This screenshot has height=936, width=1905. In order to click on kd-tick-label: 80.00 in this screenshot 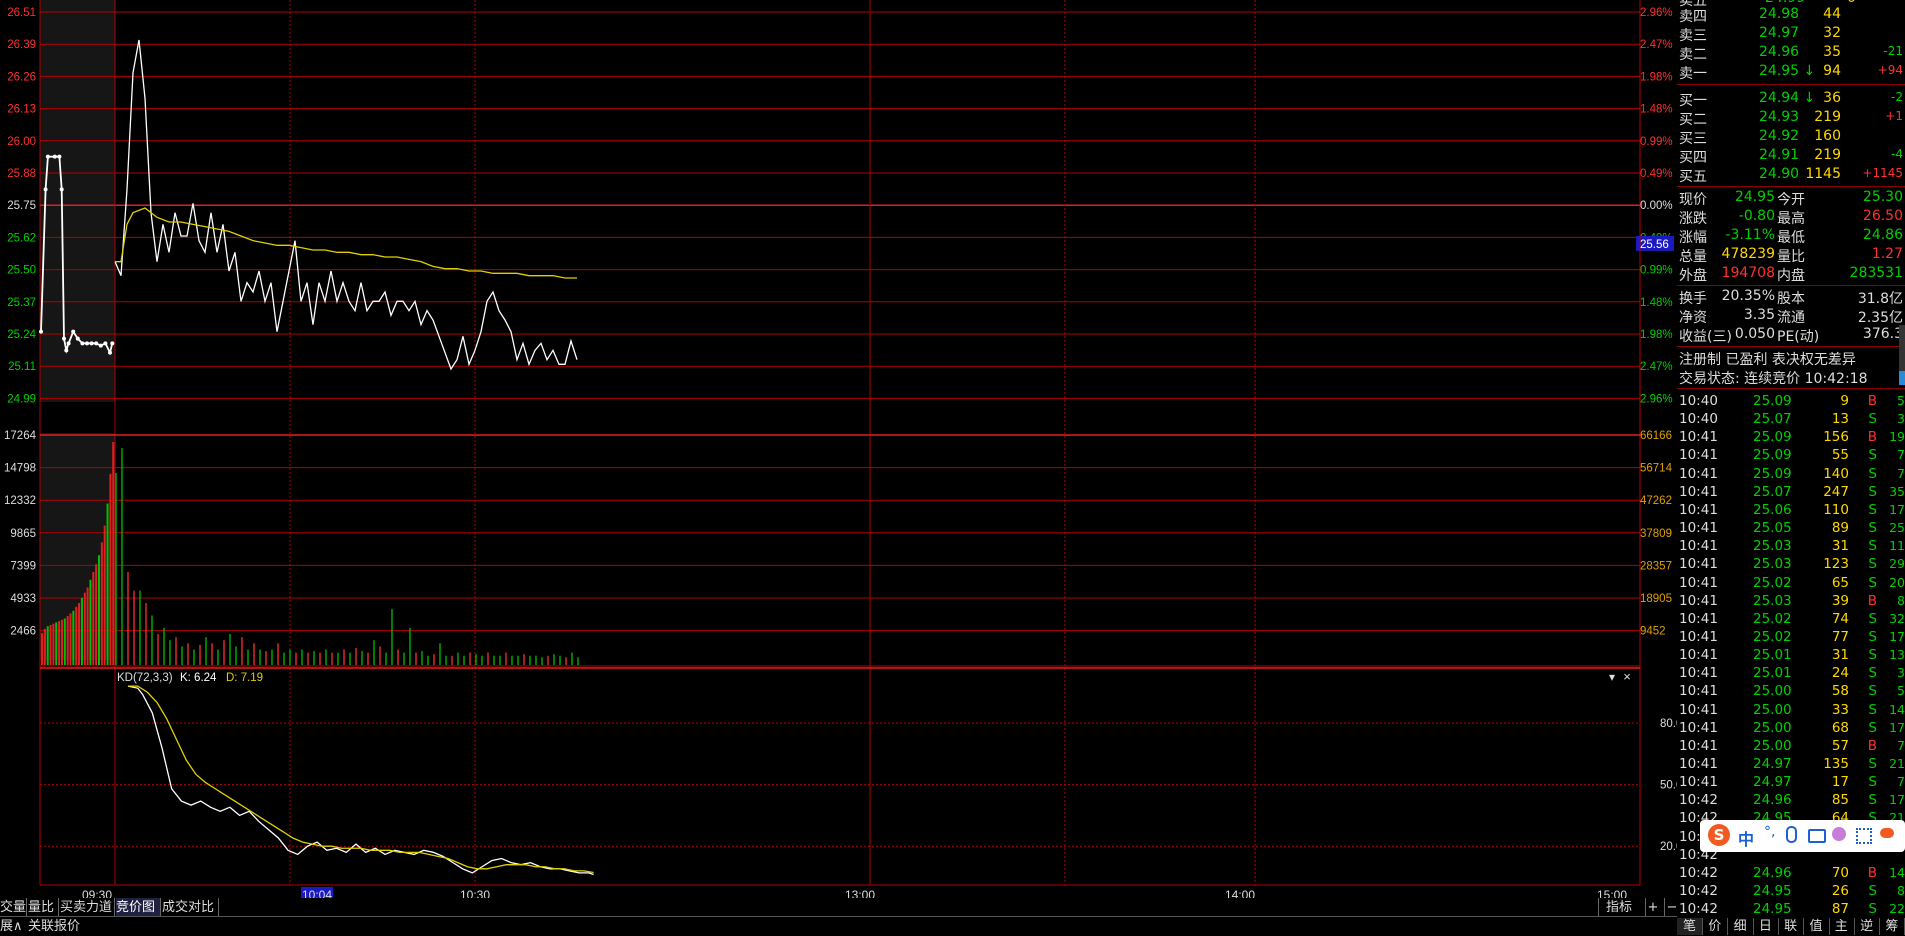, I will do `click(1668, 724)`.